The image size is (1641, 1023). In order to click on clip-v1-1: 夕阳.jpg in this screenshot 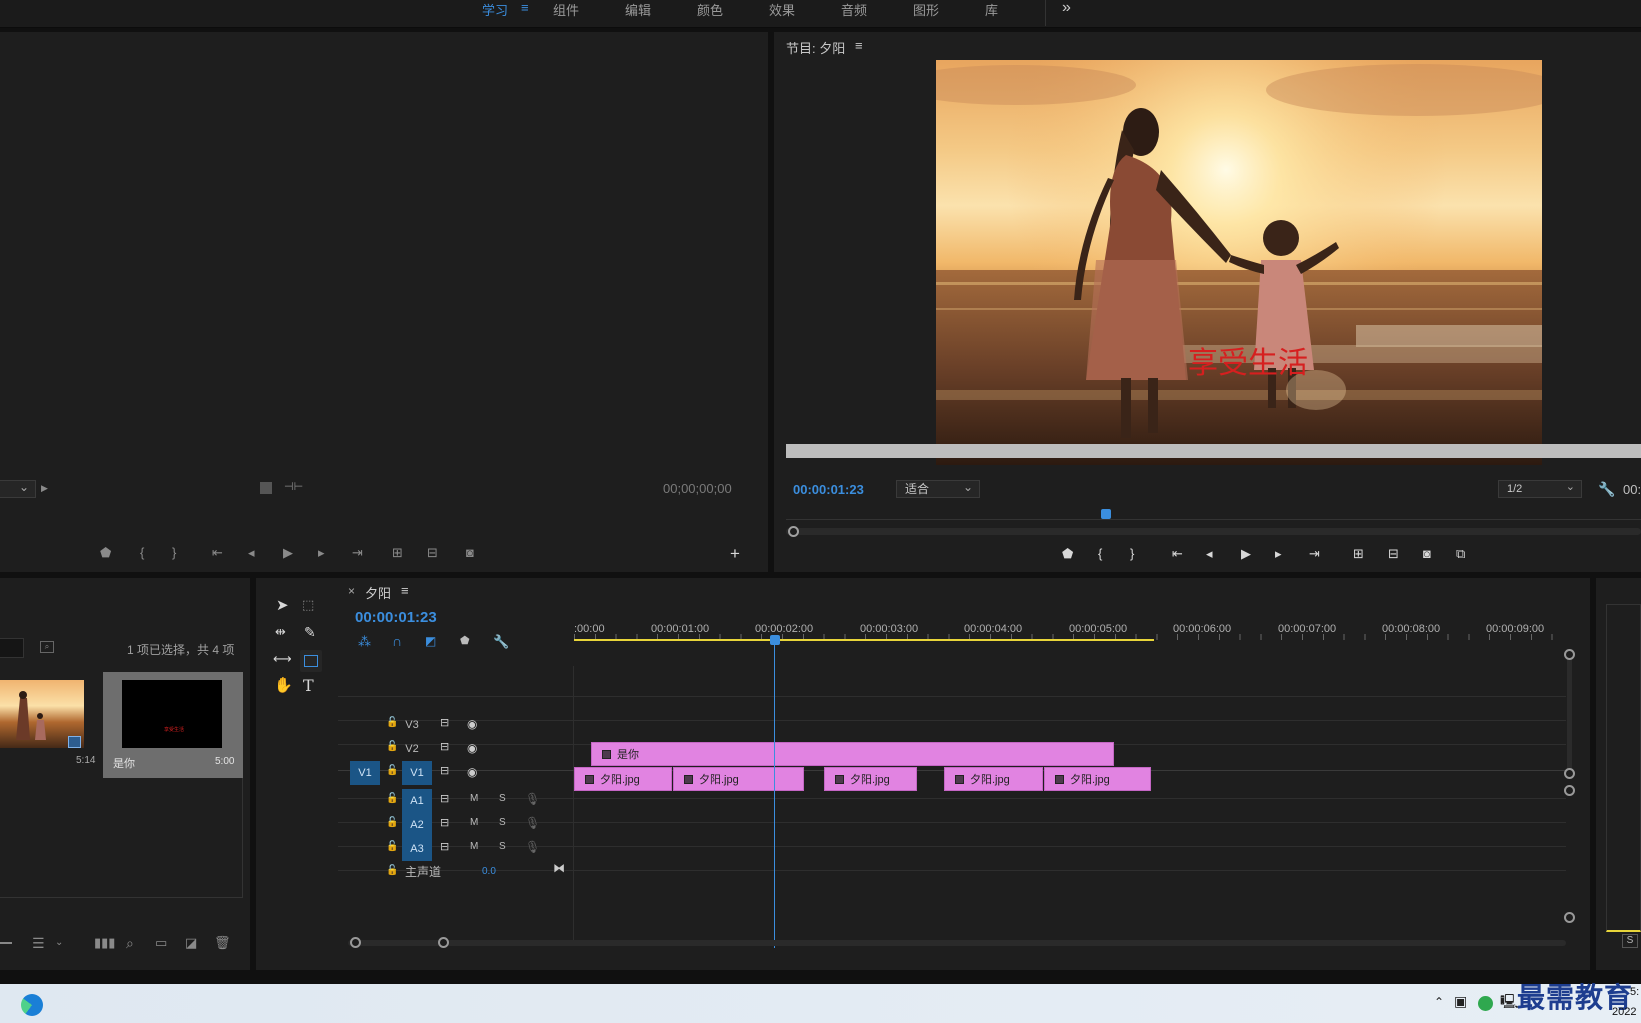, I will do `click(623, 779)`.